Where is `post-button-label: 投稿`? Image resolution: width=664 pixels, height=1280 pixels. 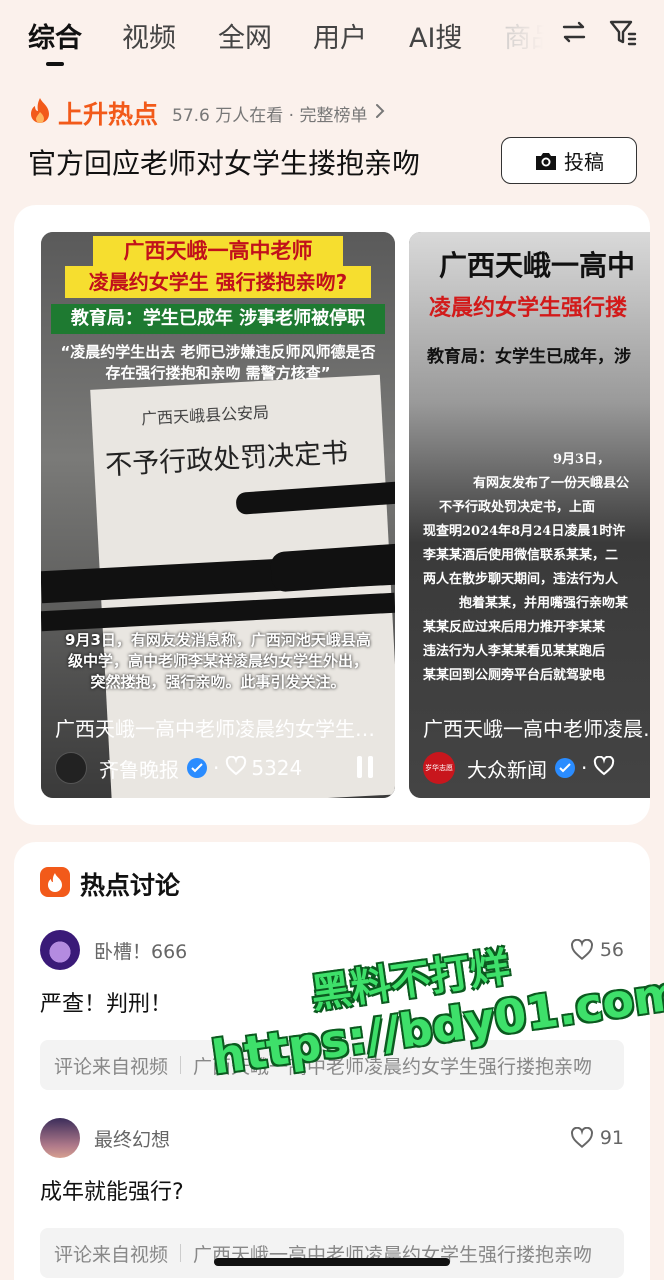 post-button-label: 投稿 is located at coordinates (584, 162).